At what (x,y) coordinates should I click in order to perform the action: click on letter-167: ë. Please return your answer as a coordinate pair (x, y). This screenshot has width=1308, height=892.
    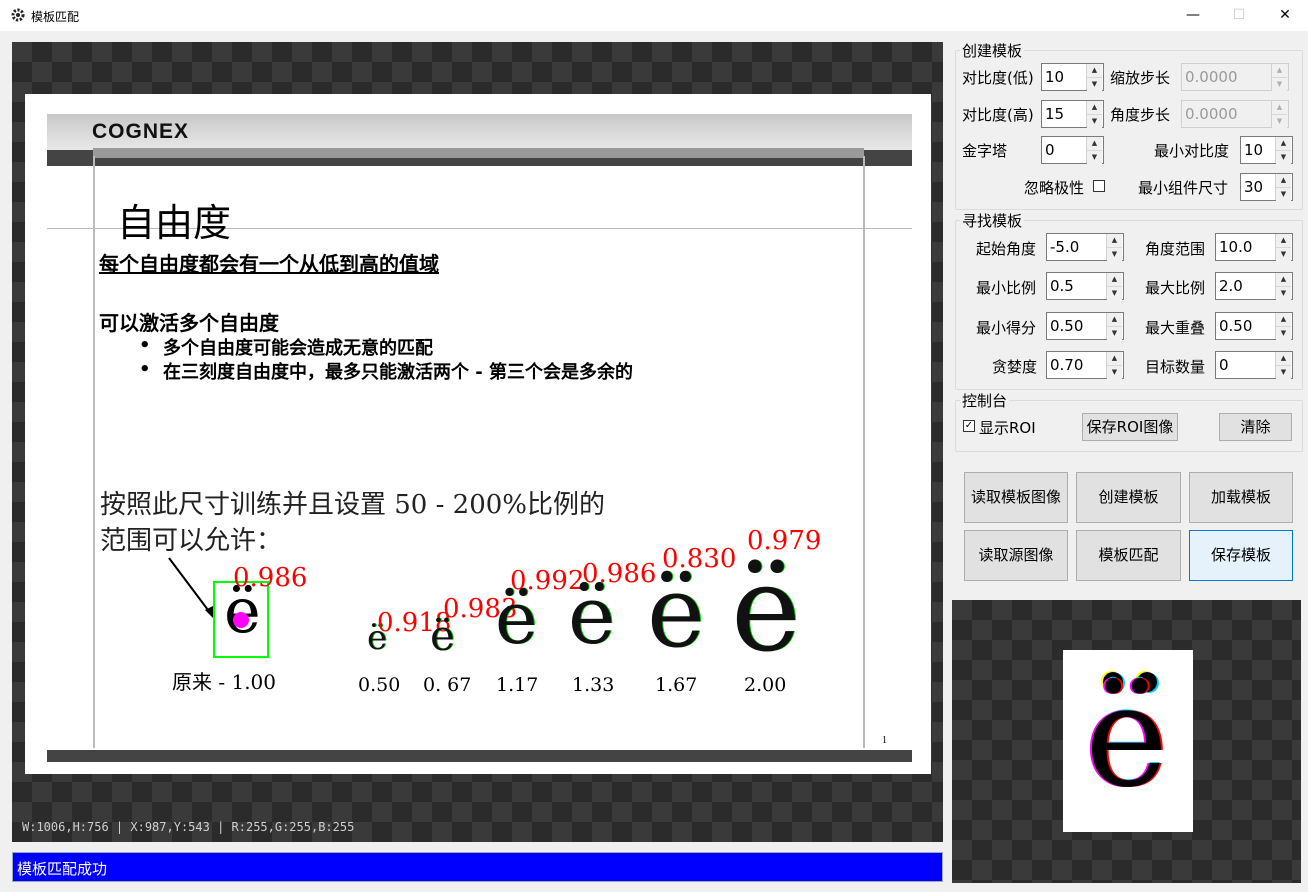
    Looking at the image, I should click on (676, 613).